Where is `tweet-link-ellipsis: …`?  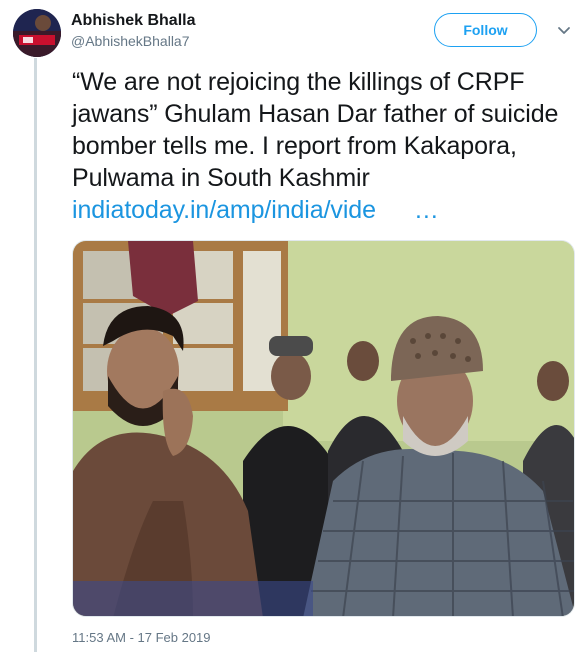
tweet-link-ellipsis: … is located at coordinates (426, 210).